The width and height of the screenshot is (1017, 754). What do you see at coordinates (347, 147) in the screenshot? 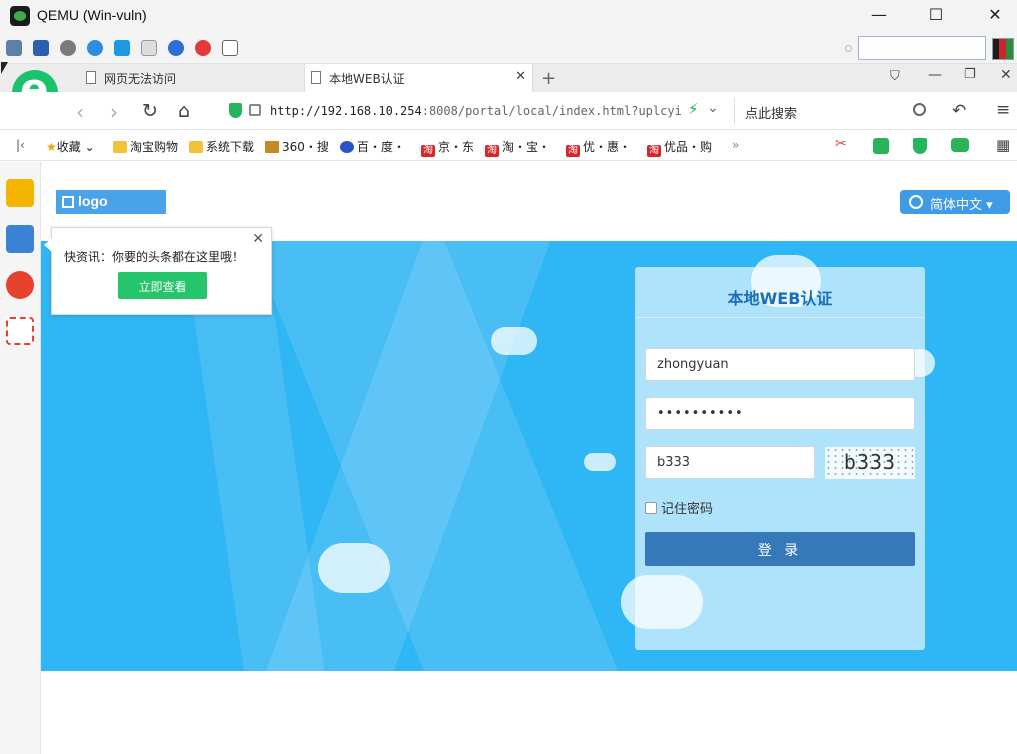
I see `paw-icon` at bounding box center [347, 147].